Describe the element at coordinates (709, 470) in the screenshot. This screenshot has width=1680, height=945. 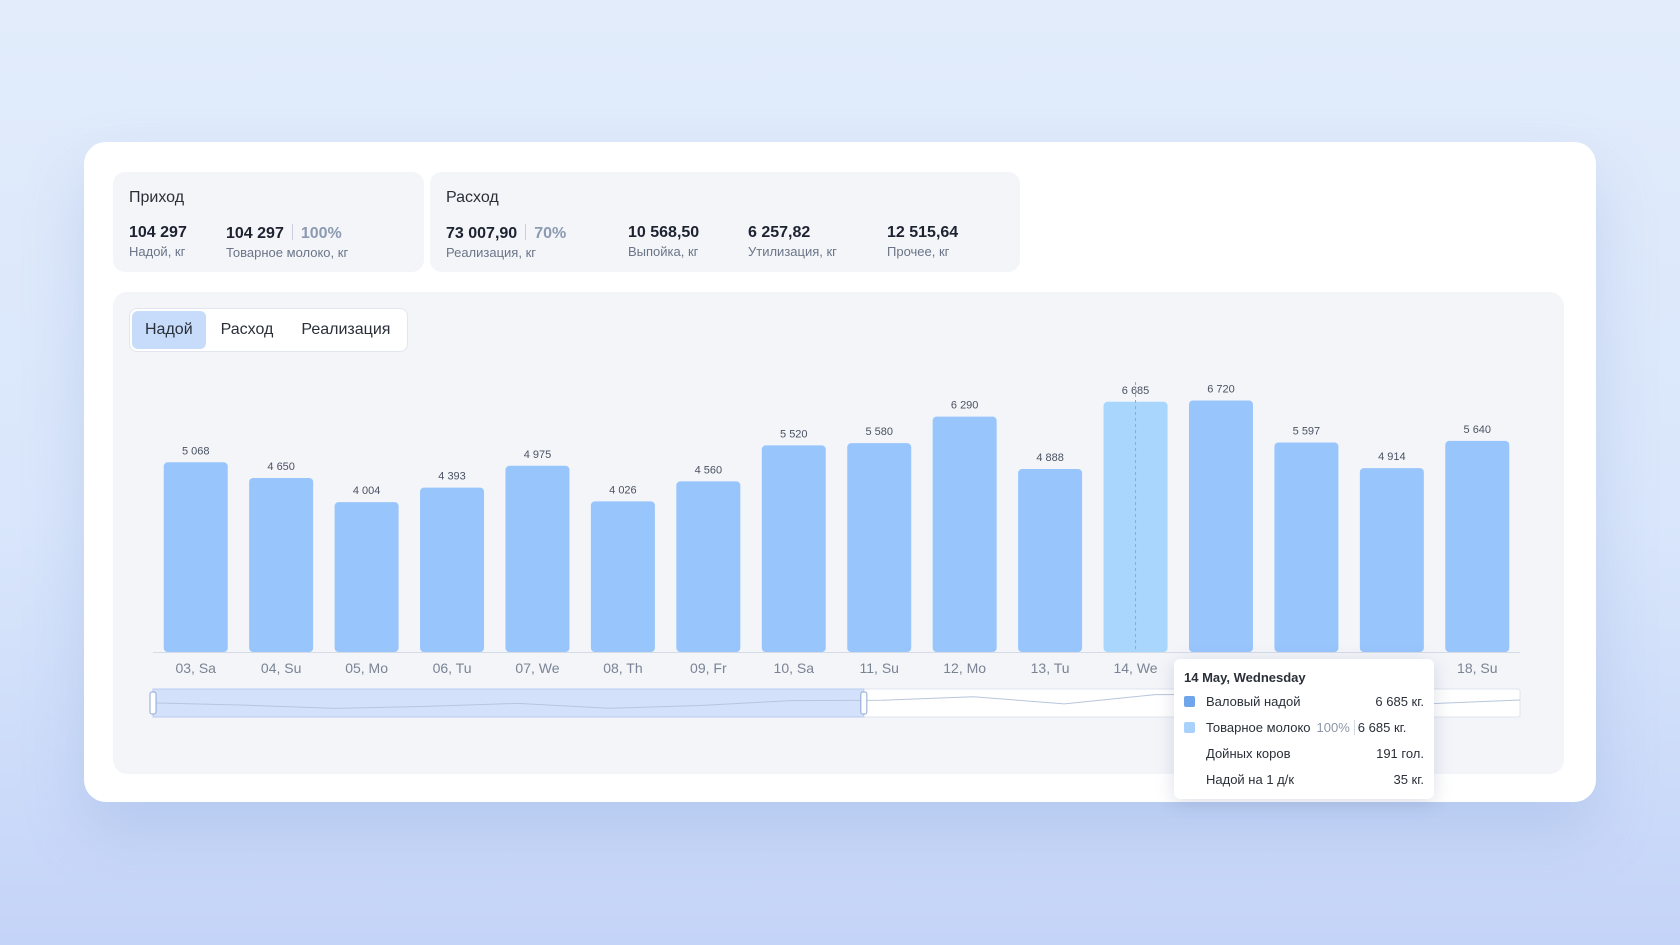
I see `bar-value-label: 4 560` at that location.